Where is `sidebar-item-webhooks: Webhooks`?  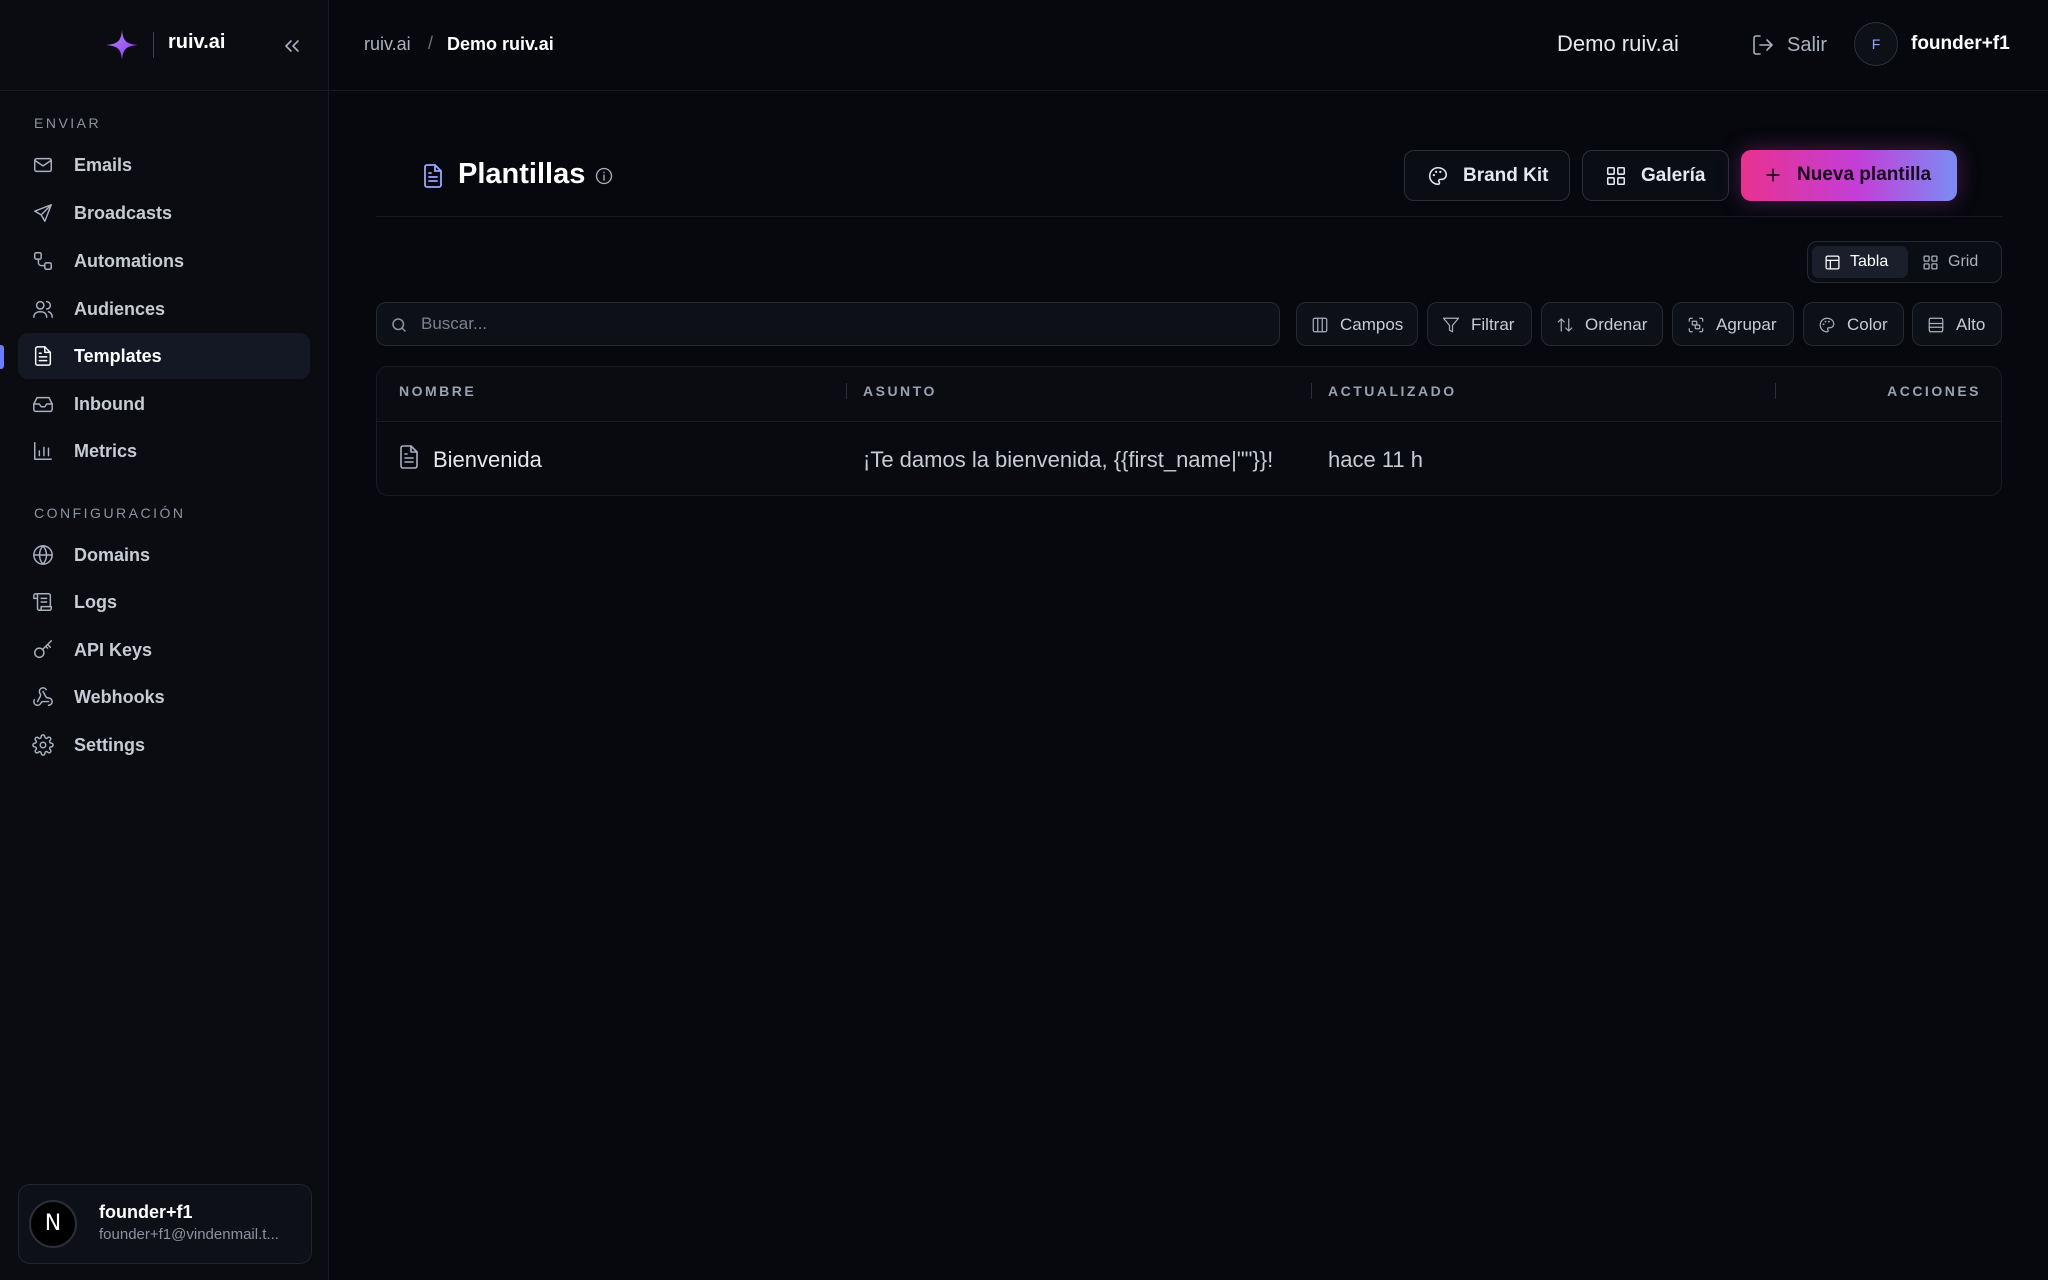
sidebar-item-webhooks: Webhooks is located at coordinates (164, 697).